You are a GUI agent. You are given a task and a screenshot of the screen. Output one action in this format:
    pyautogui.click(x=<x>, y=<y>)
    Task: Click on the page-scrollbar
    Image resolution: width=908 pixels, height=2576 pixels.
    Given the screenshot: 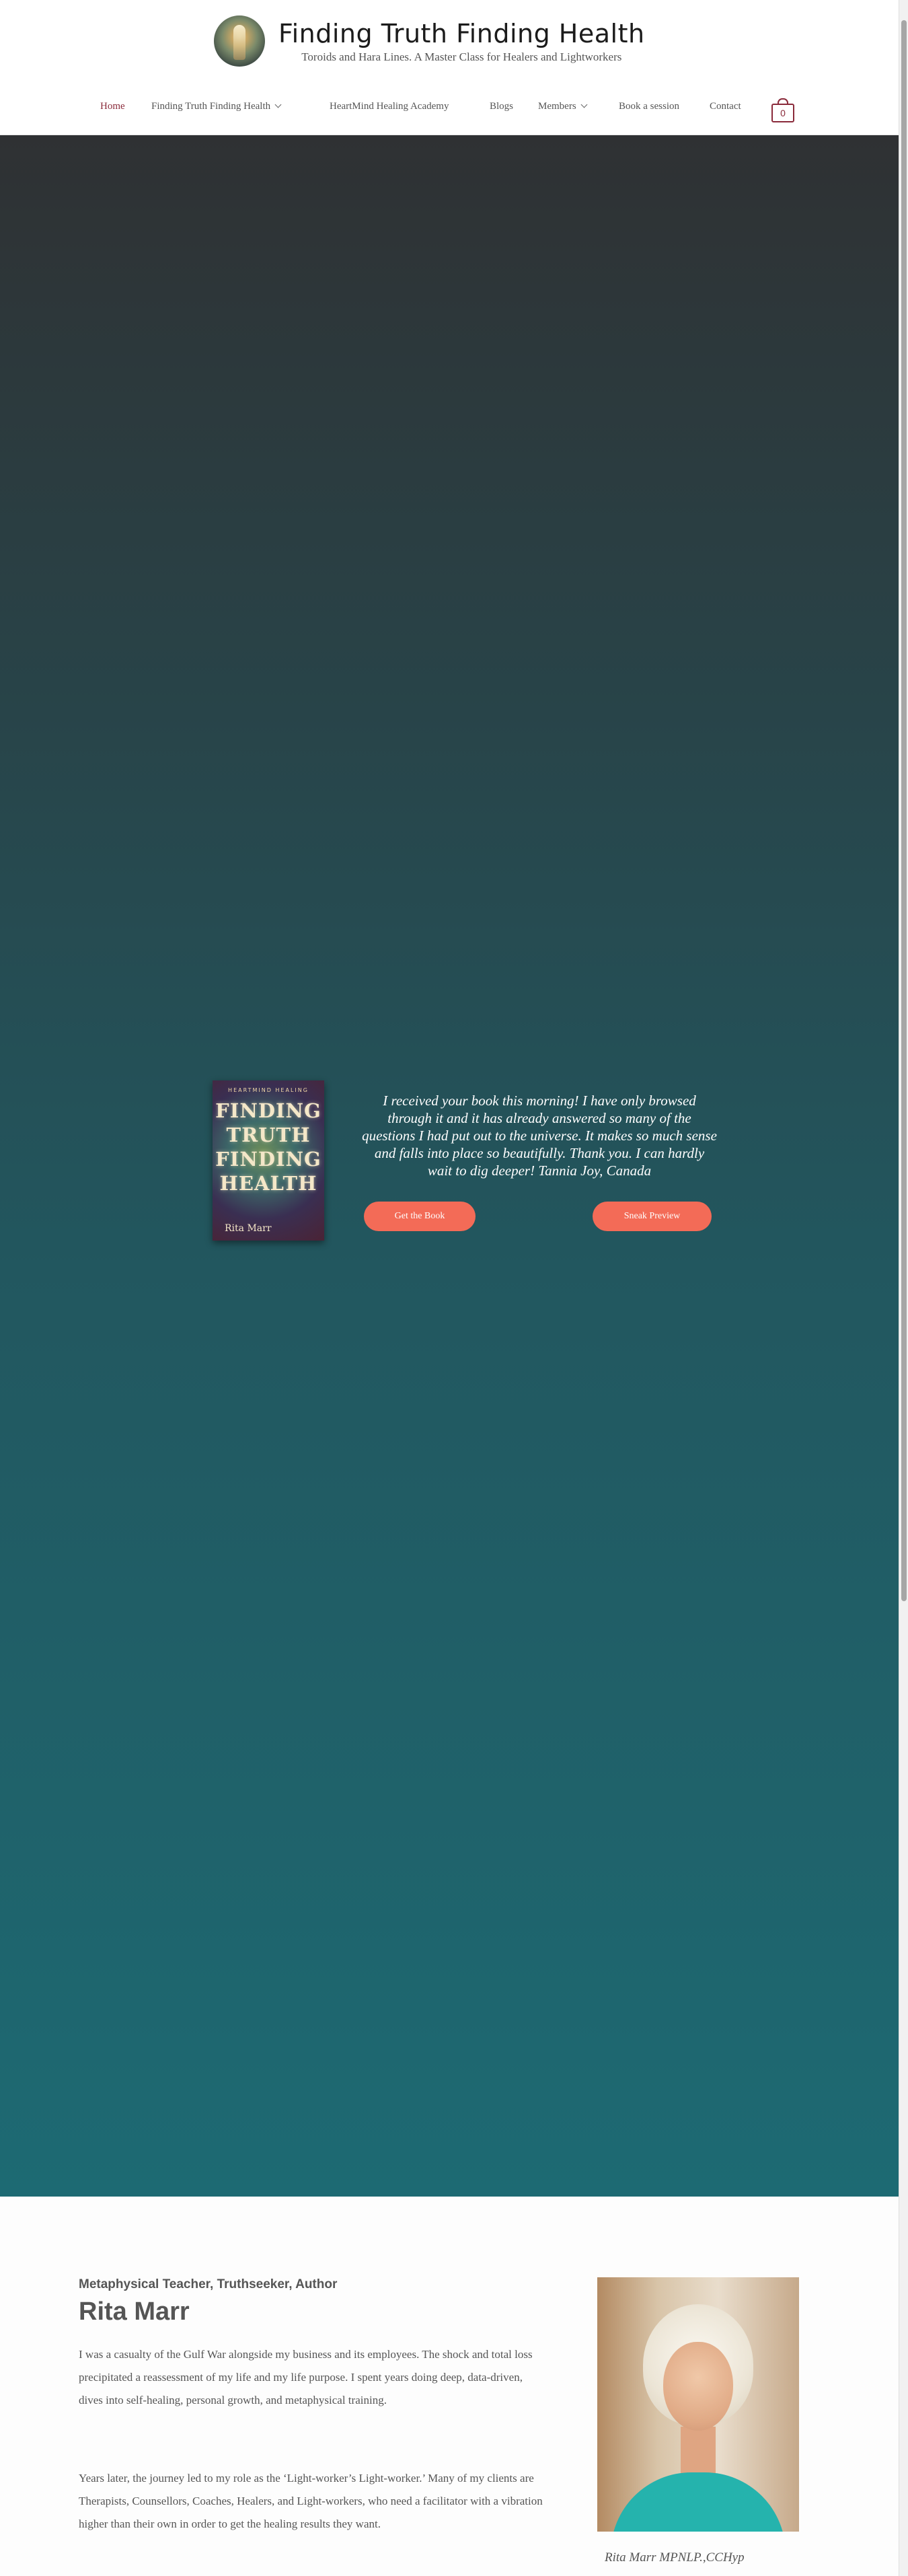 What is the action you would take?
    pyautogui.click(x=903, y=1288)
    